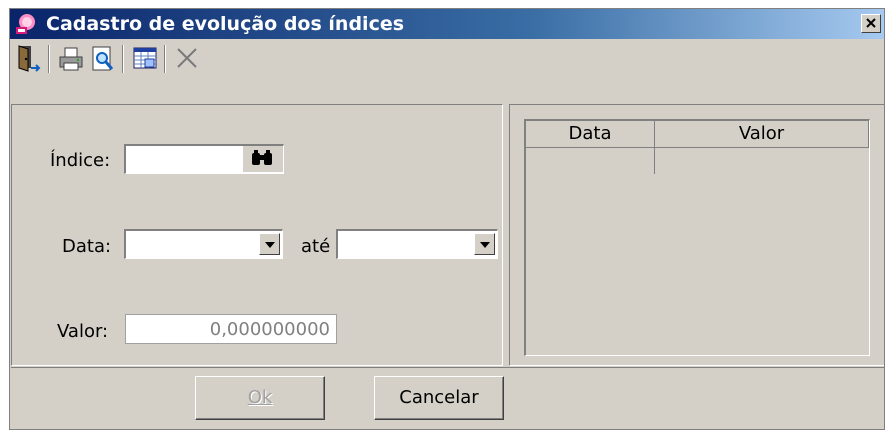 The image size is (893, 433). I want to click on binoculars-icon, so click(262, 157).